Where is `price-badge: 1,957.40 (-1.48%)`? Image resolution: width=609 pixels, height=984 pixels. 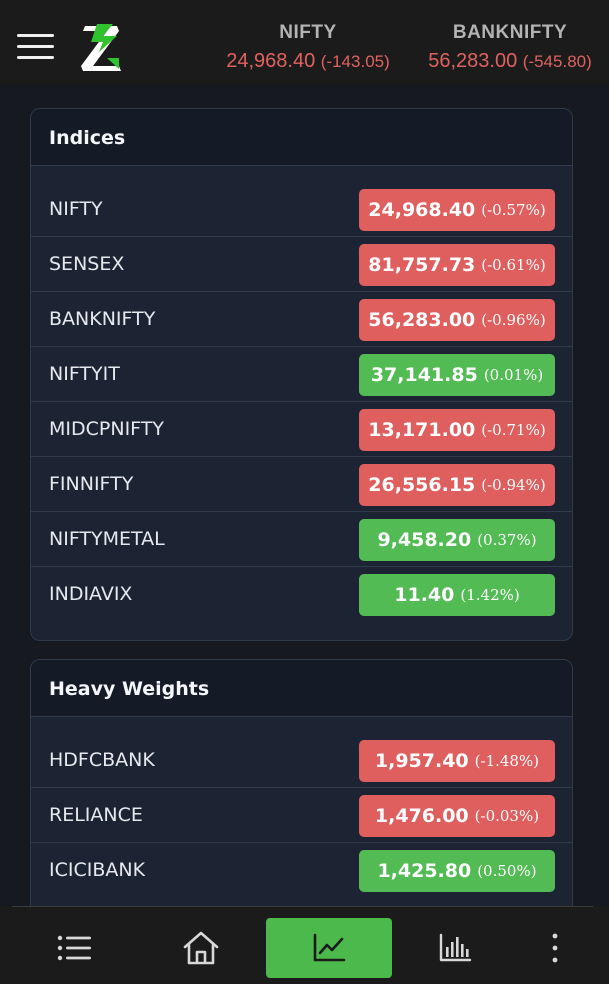
price-badge: 1,957.40 (-1.48%) is located at coordinates (457, 761).